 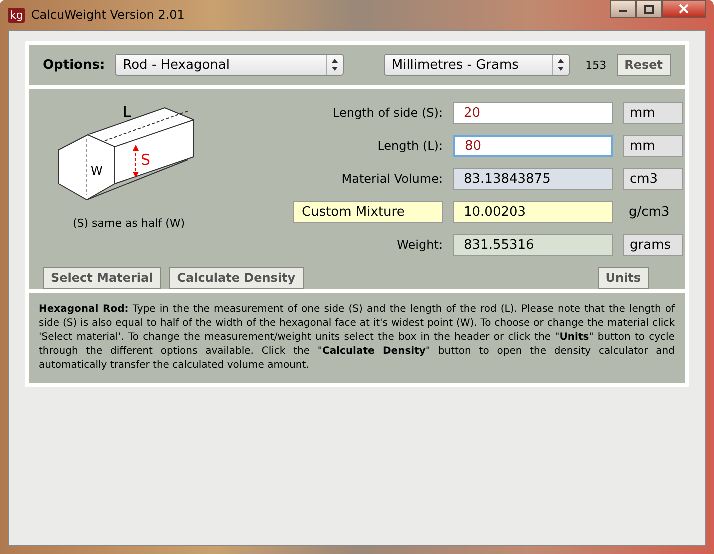 I want to click on unit-label: cm3, so click(x=653, y=179).